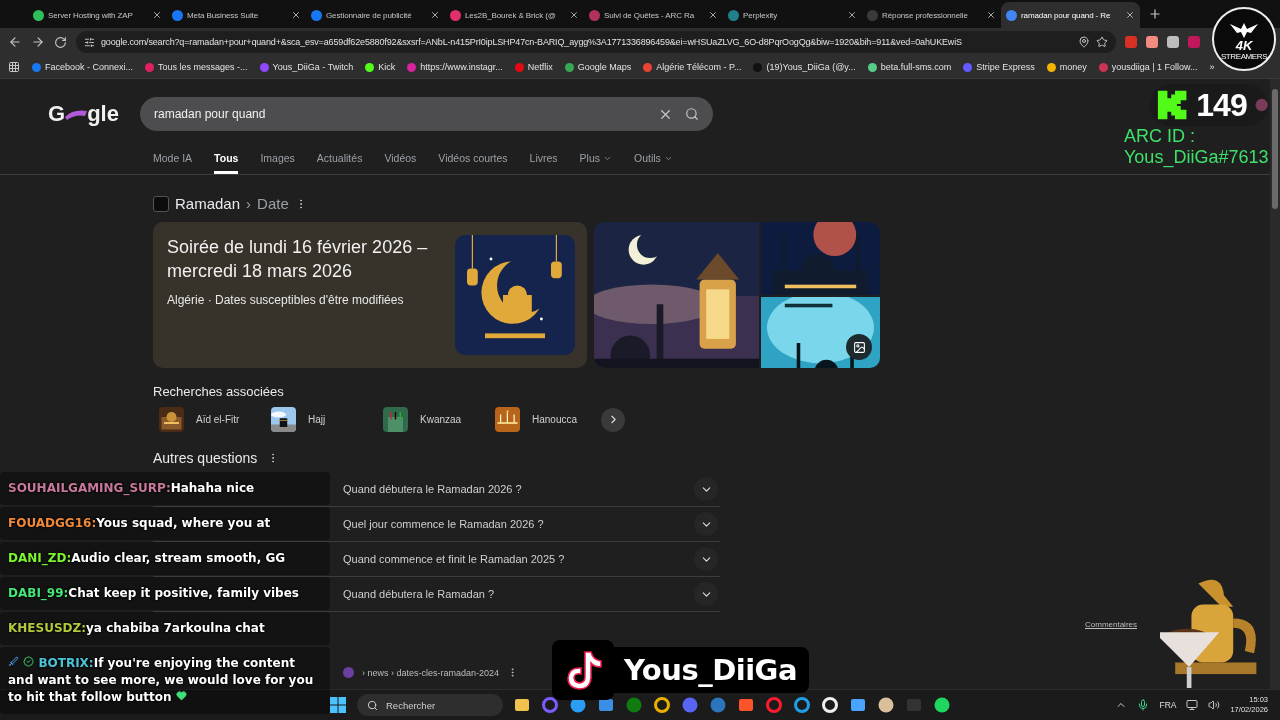 This screenshot has width=1280, height=720. Describe the element at coordinates (931, 15) in the screenshot. I see `browser-tab: Réponse professionnelle` at that location.